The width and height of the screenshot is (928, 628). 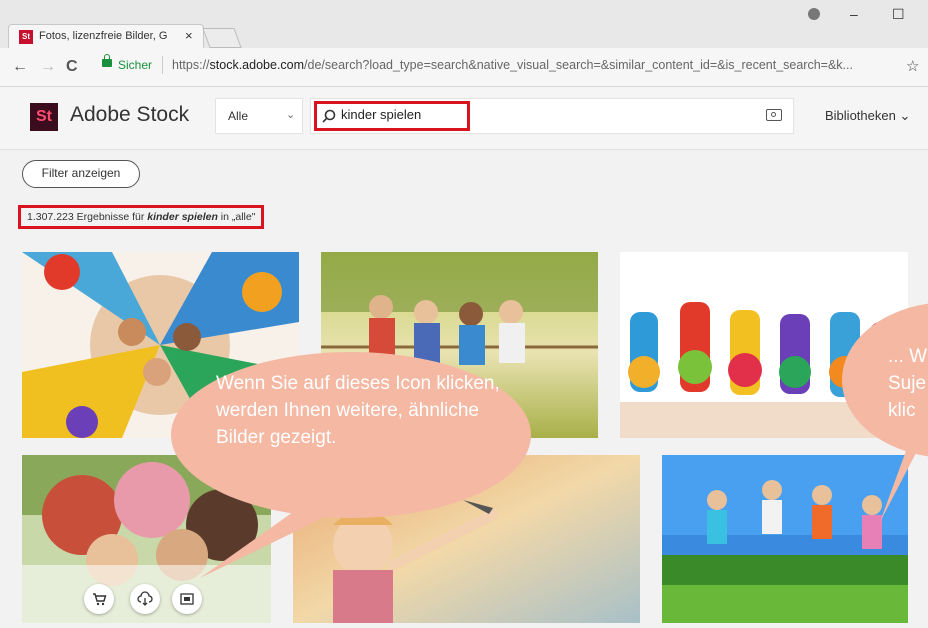 I want to click on adobe-stock-favicon-icon: St, so click(x=26, y=37).